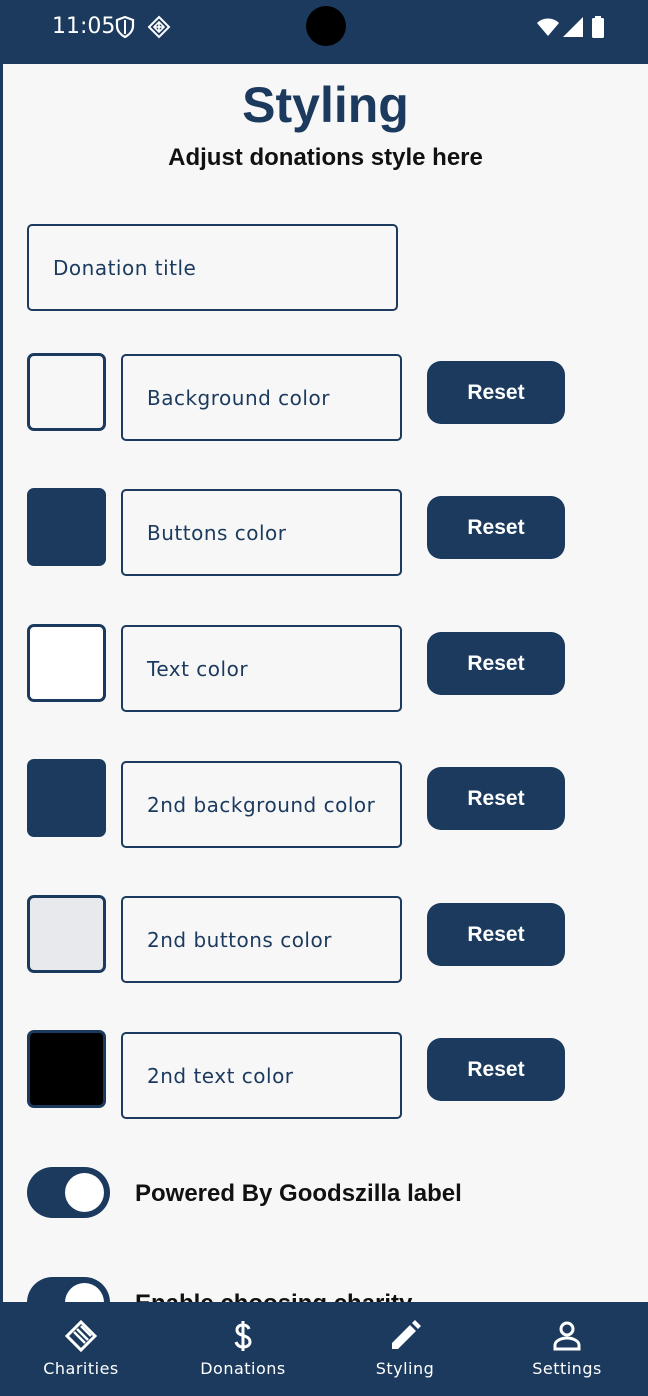 The height and width of the screenshot is (1396, 648). I want to click on second-buttons-color-label: 2nd buttons color, so click(239, 939).